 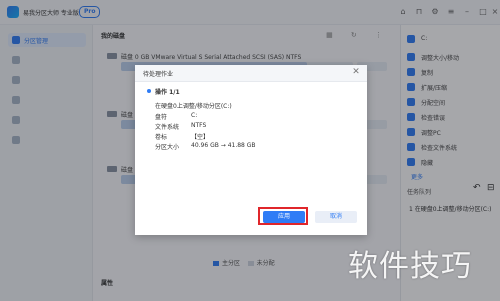 I want to click on drive-letter-label: 盘符, so click(x=161, y=117).